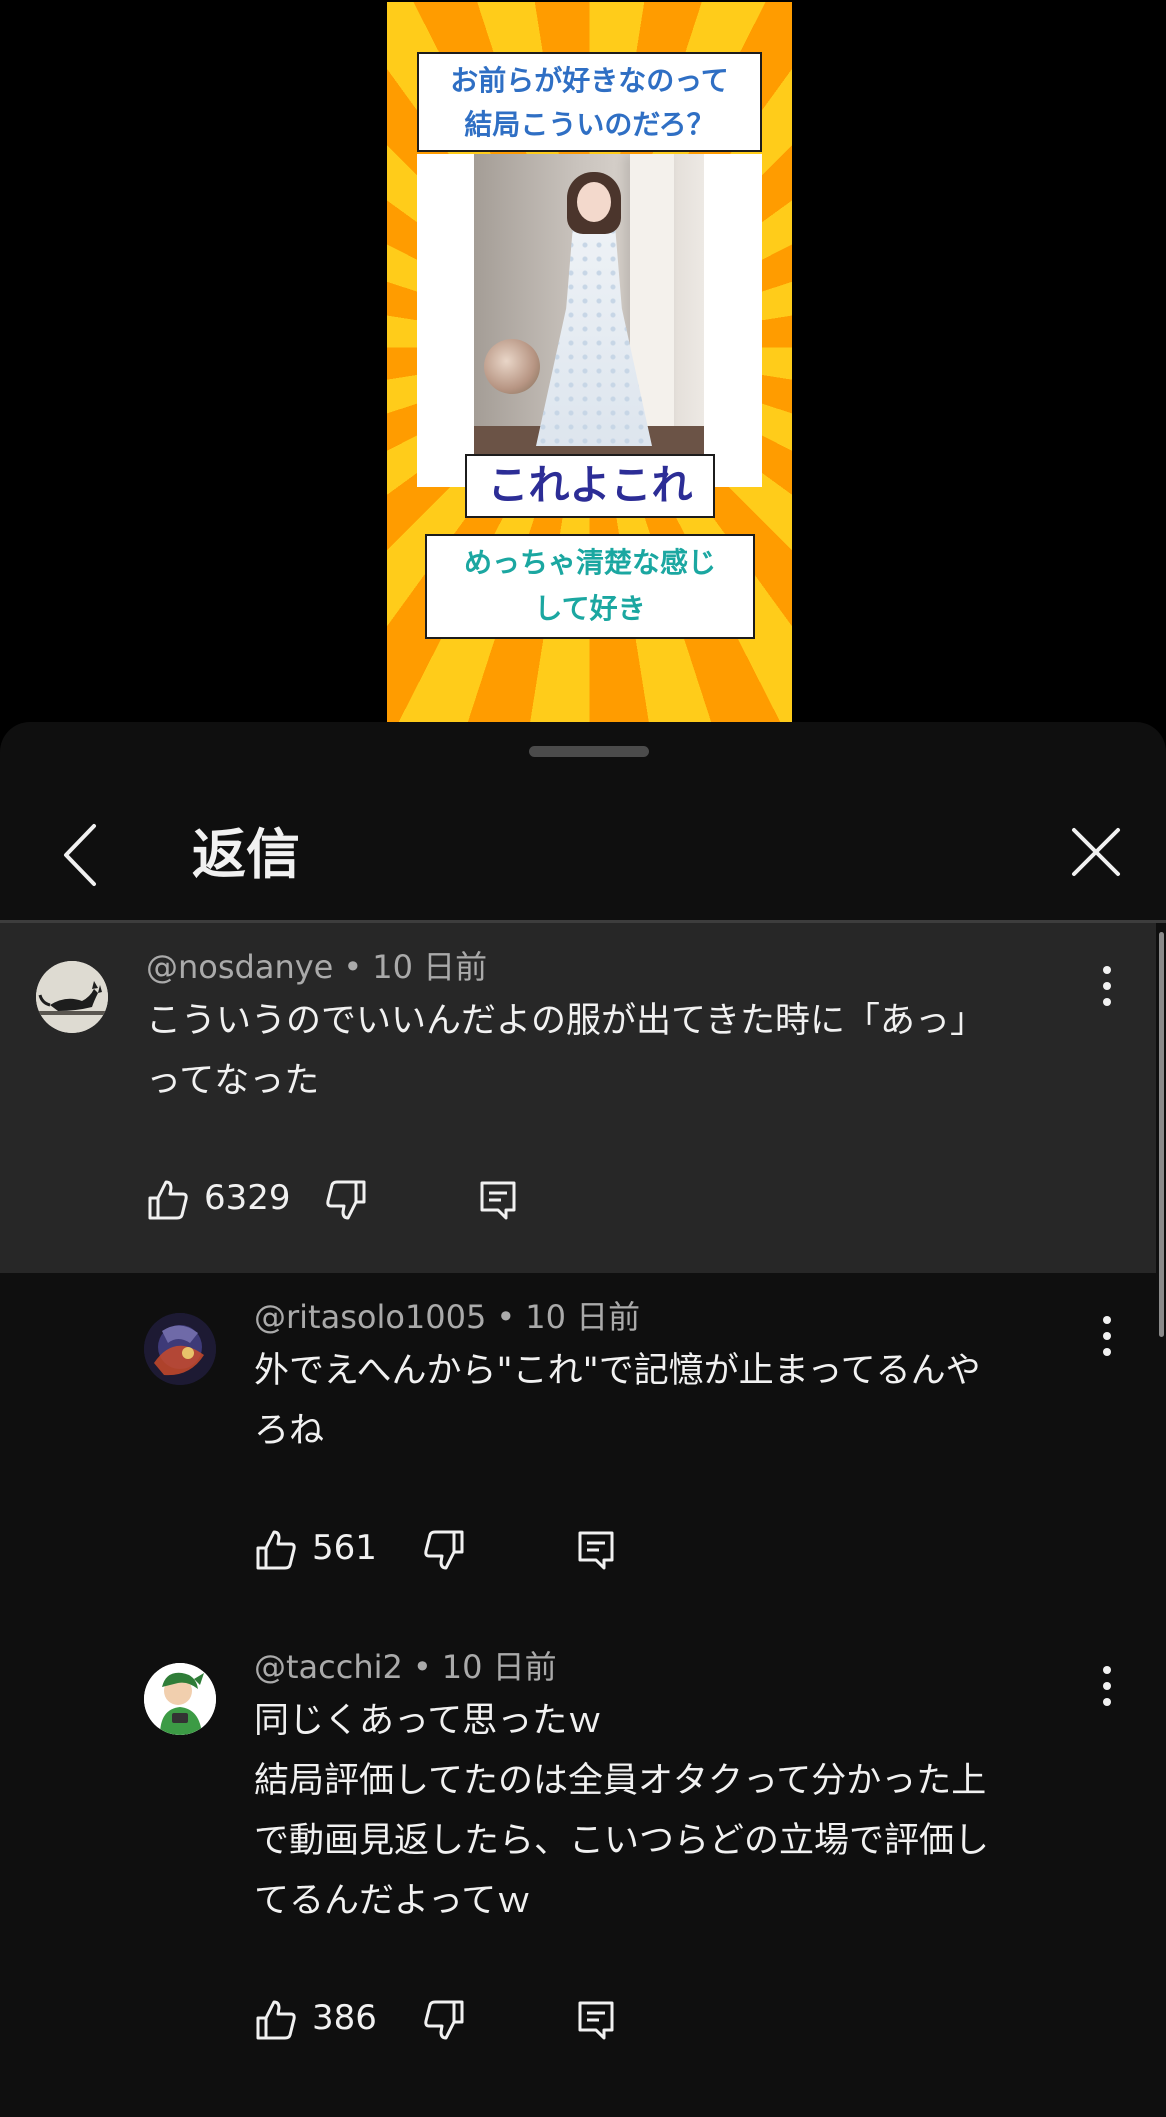  I want to click on like-button: 6329, so click(226, 1200).